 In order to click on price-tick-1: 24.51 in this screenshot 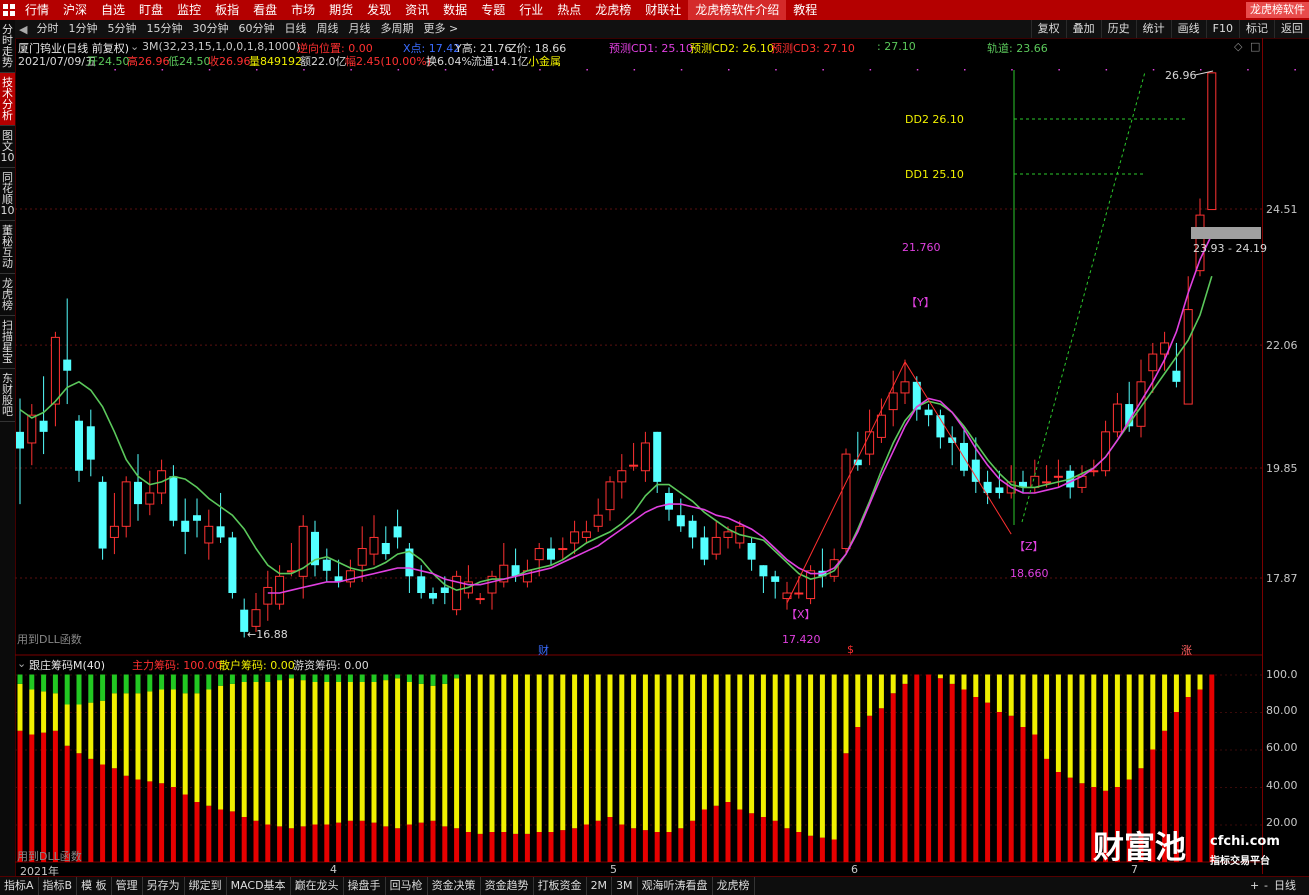, I will do `click(1282, 209)`.